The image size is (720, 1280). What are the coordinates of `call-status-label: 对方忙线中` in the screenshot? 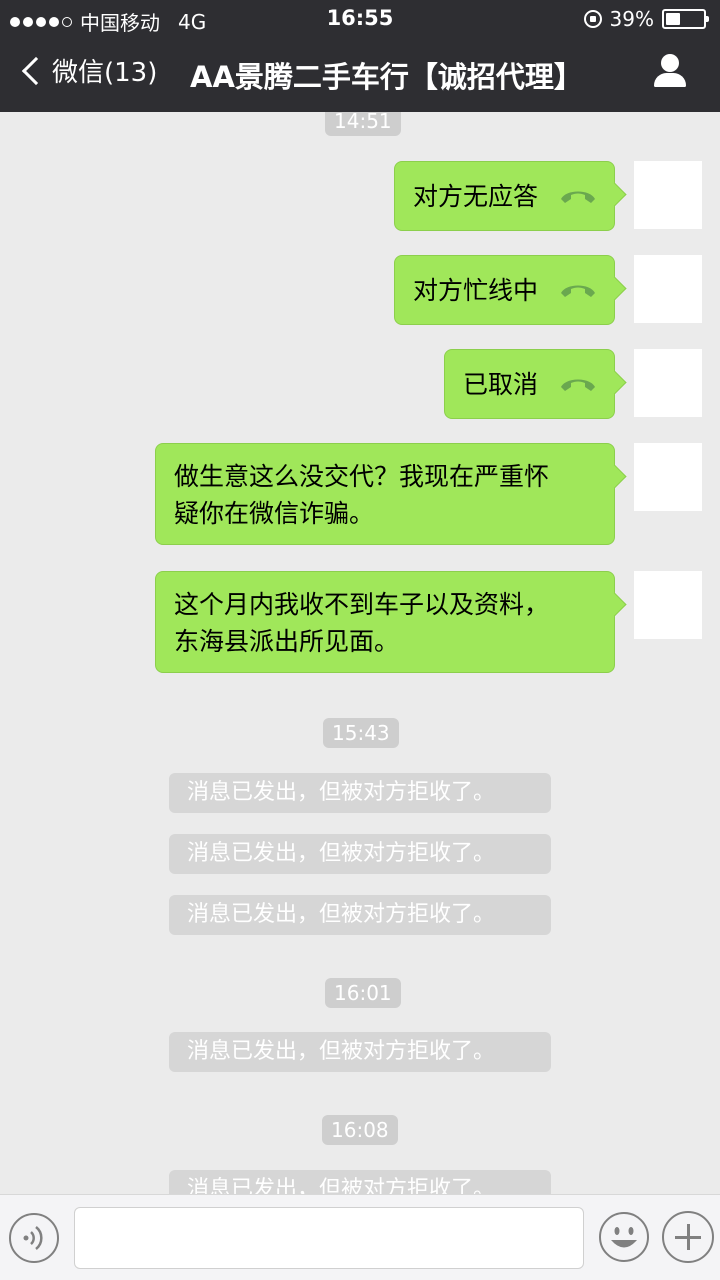 It's located at (475, 290).